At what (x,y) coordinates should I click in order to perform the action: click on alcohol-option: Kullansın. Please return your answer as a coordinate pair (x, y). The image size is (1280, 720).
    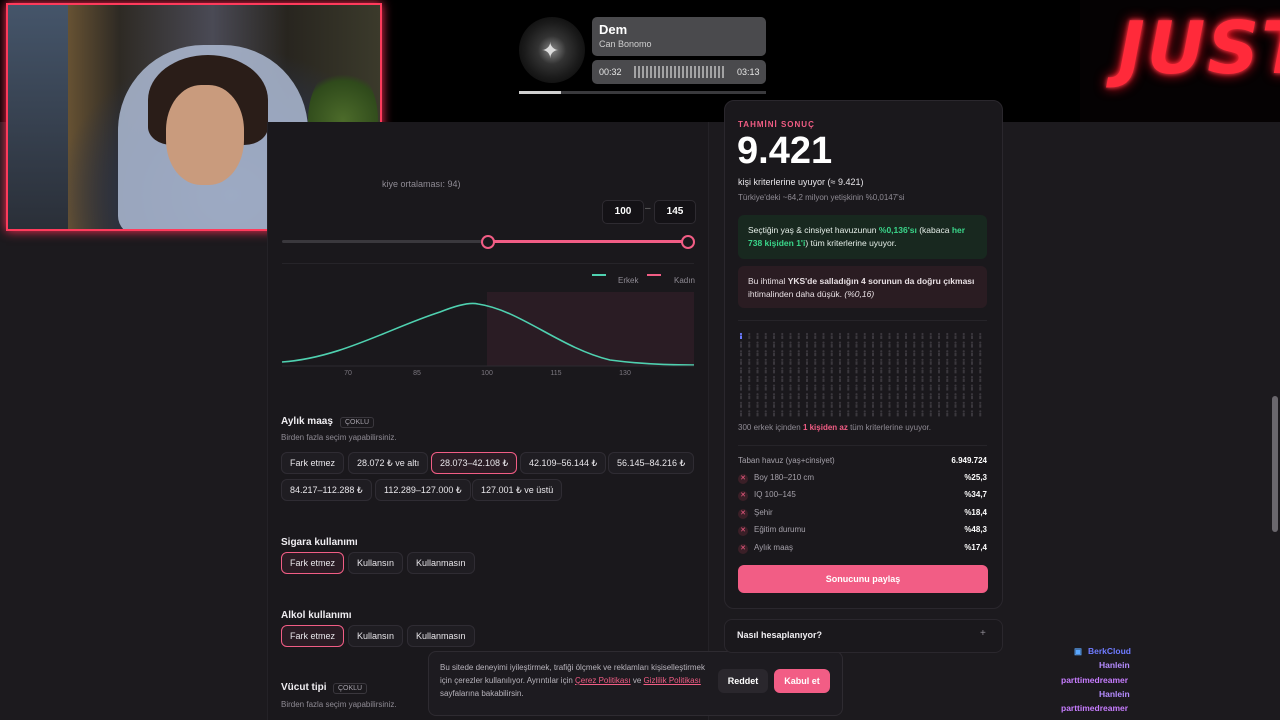
    Looking at the image, I should click on (376, 636).